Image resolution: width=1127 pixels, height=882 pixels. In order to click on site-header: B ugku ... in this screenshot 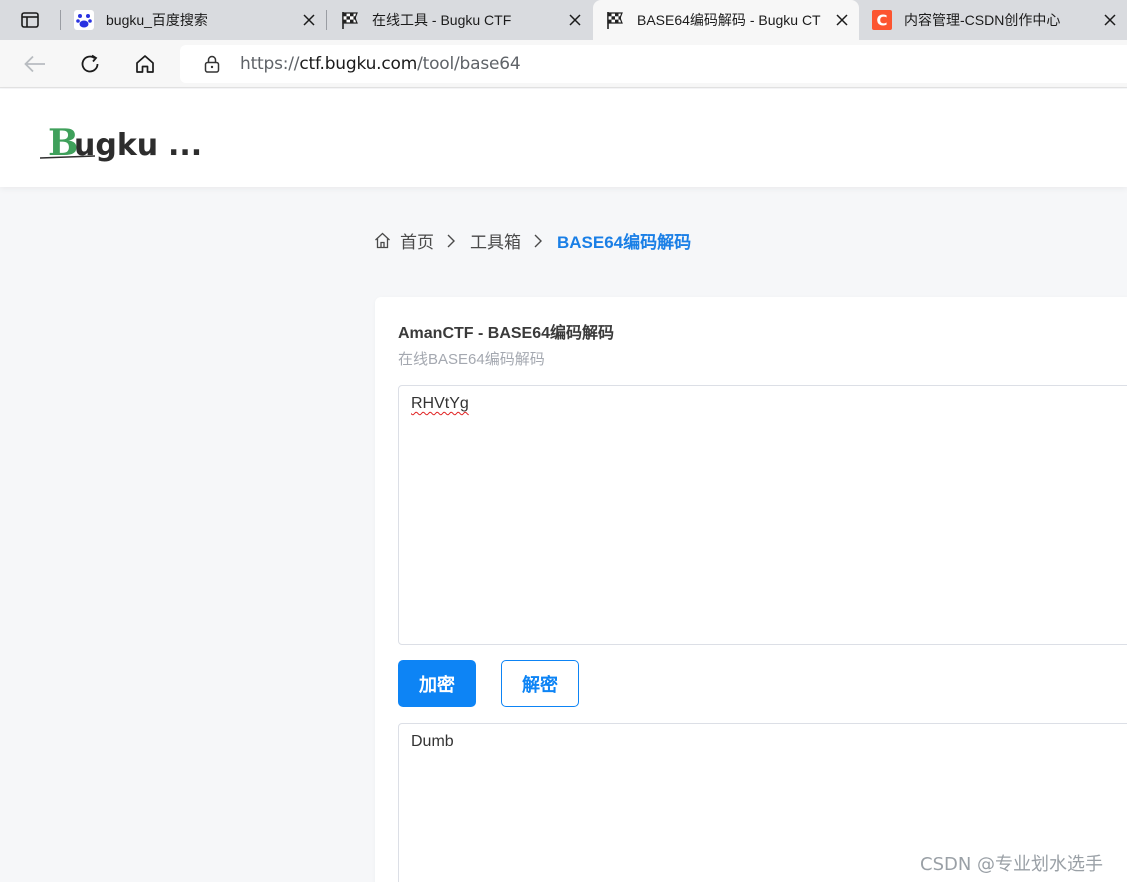, I will do `click(563, 138)`.